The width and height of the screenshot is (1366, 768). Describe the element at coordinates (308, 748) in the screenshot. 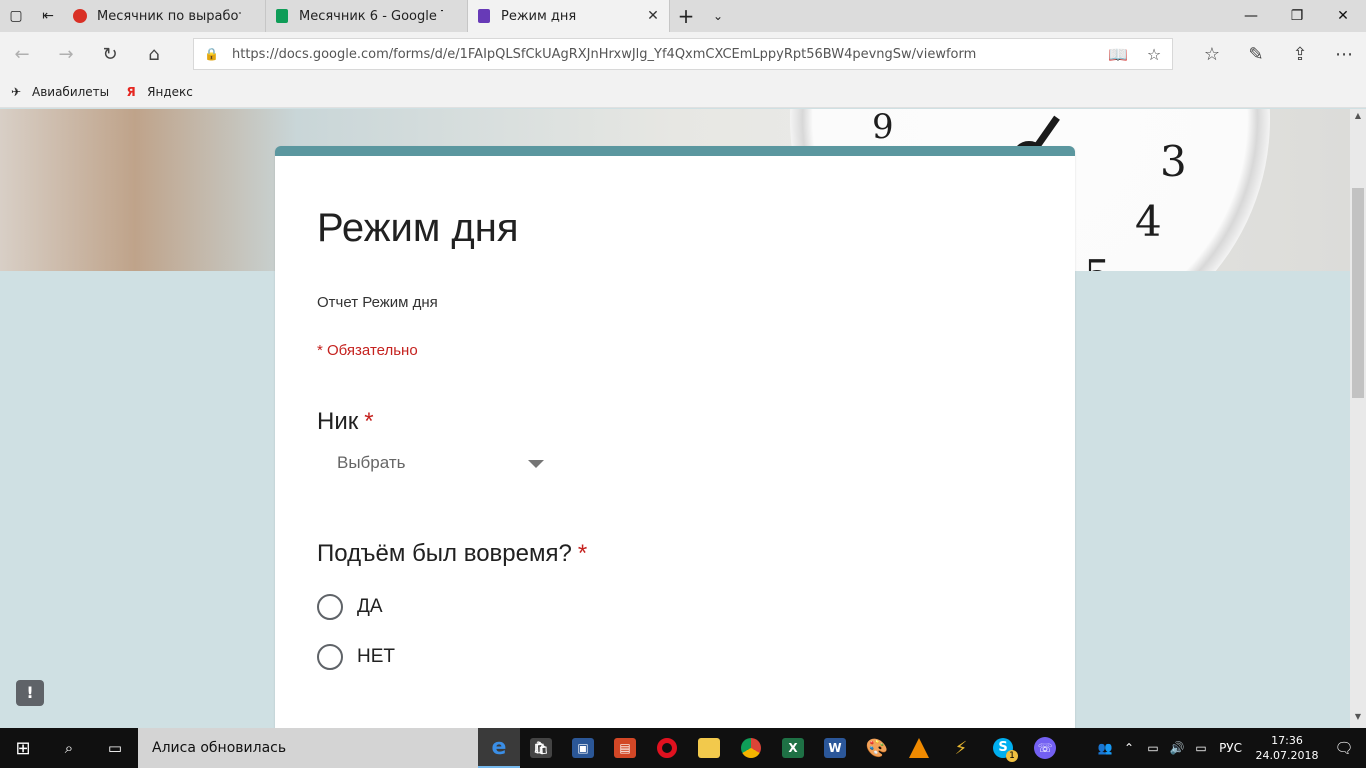

I see `search-box: Алиса обновилась` at that location.